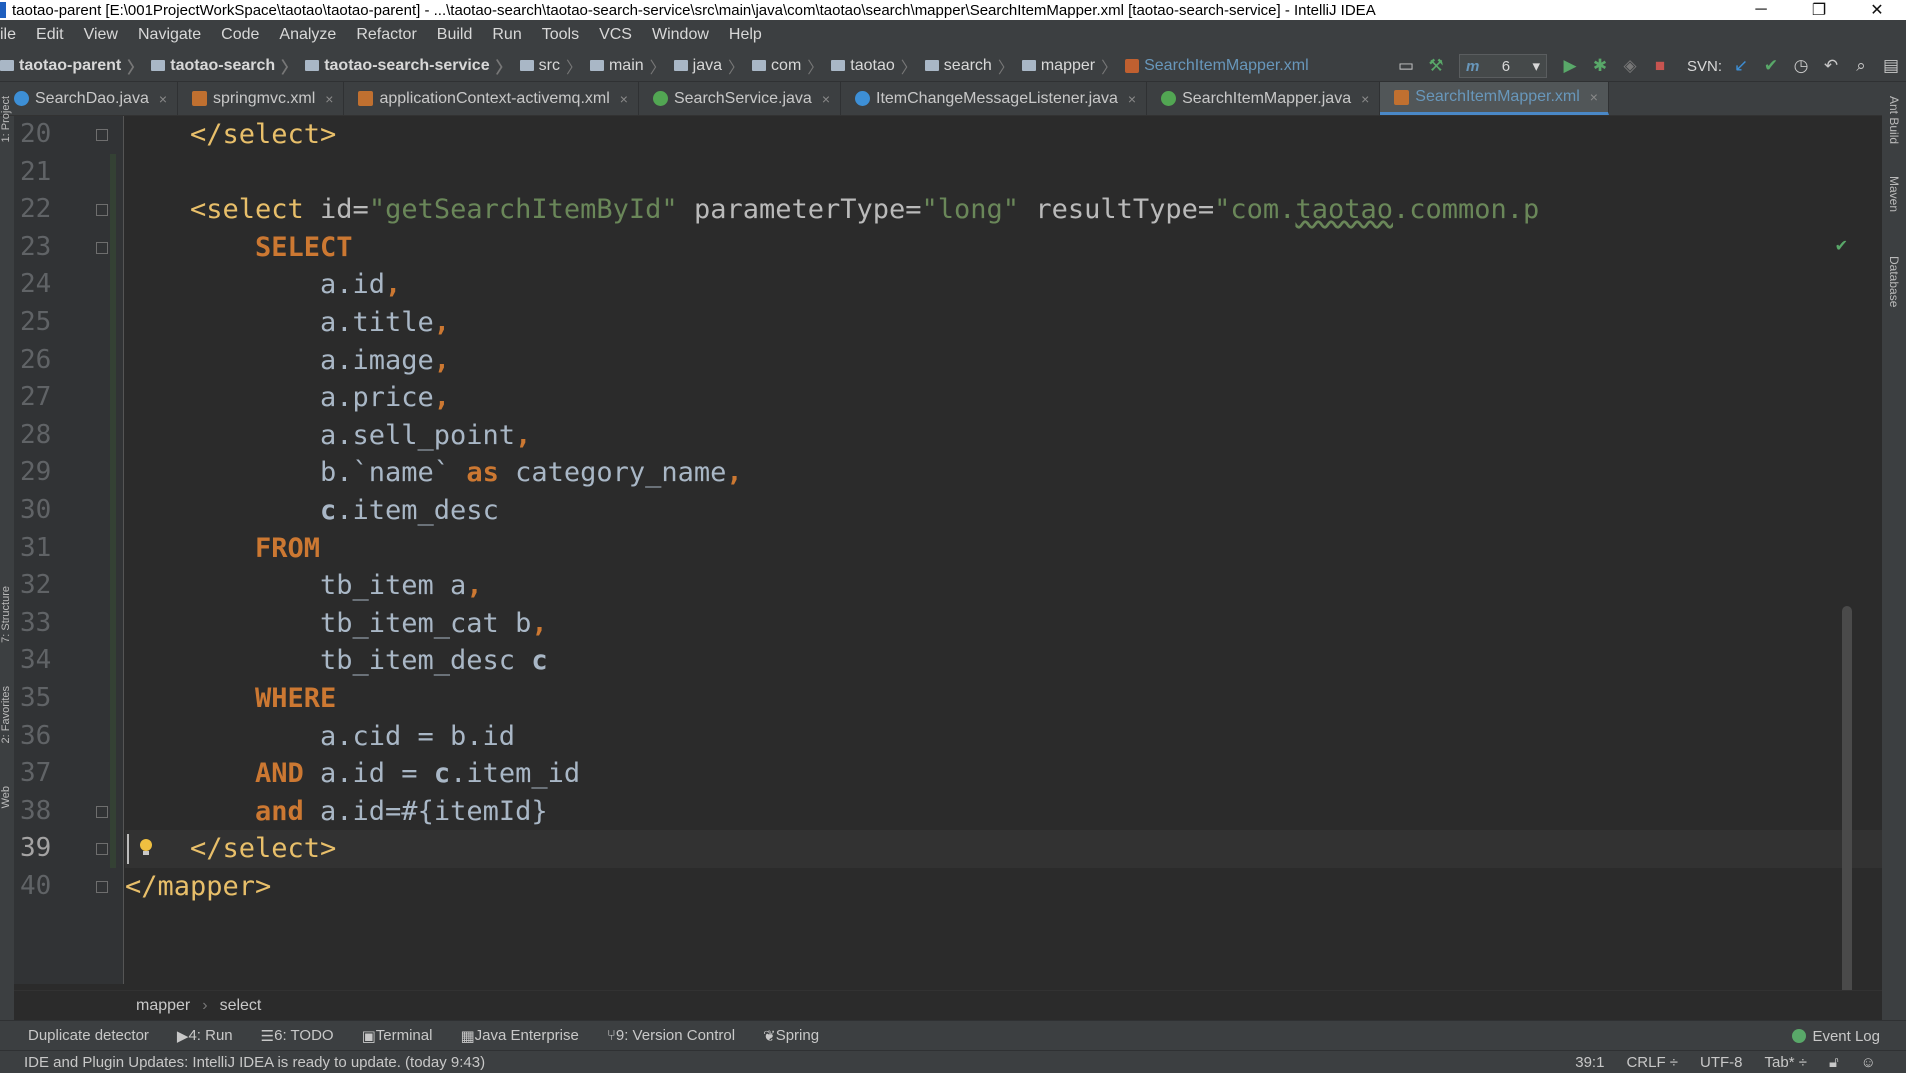 This screenshot has width=1906, height=1073. What do you see at coordinates (241, 1006) in the screenshot?
I see `xml-crumb-select: select` at bounding box center [241, 1006].